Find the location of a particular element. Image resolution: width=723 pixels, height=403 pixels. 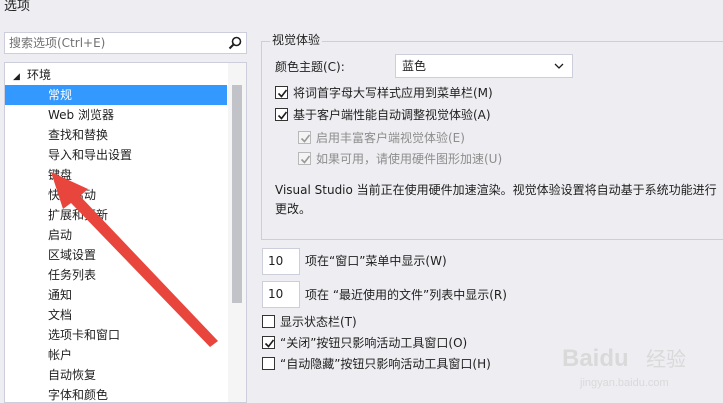

tree-item-label: 查找和替换 is located at coordinates (78, 135).